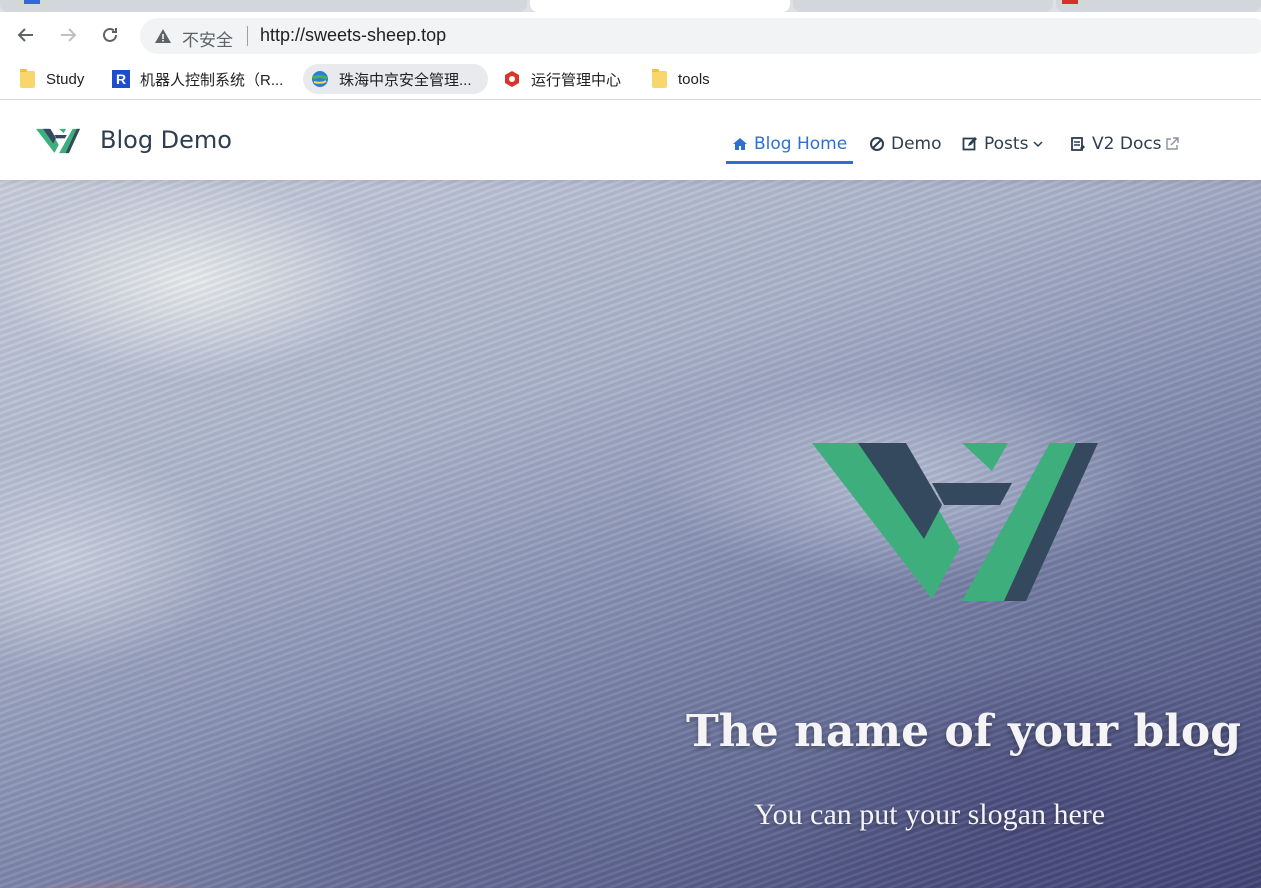 The height and width of the screenshot is (888, 1261). I want to click on reload-icon, so click(110, 34).